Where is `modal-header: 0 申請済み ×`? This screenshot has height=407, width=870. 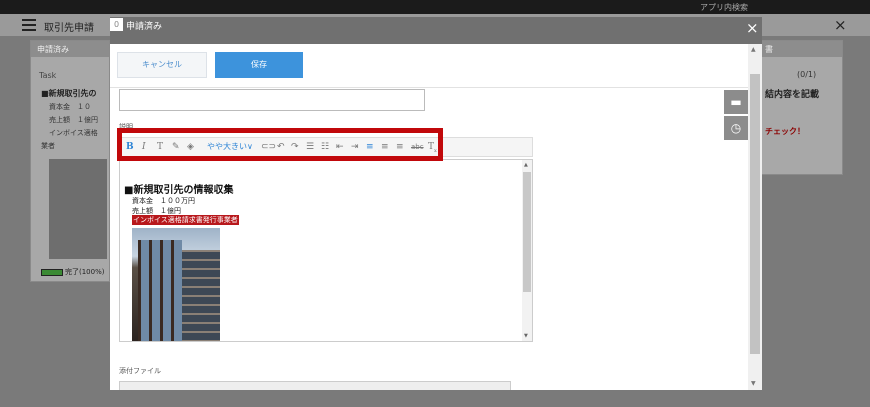 modal-header: 0 申請済み × is located at coordinates (436, 30).